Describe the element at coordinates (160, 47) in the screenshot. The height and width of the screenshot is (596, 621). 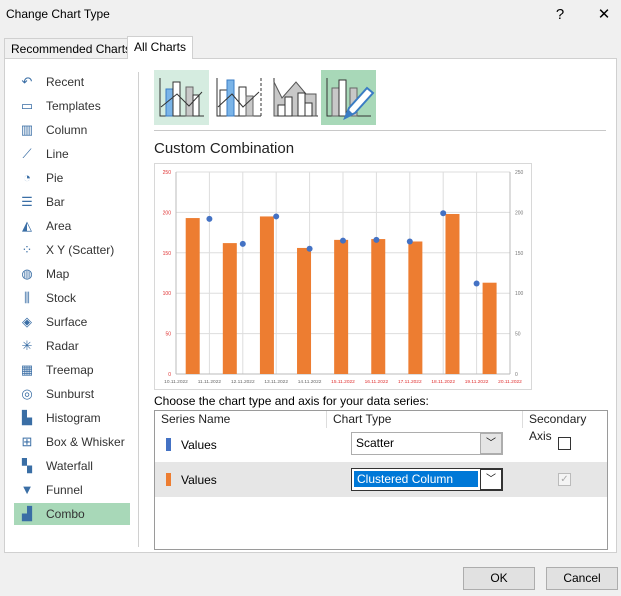
I see `tab-all-charts: All Charts` at that location.